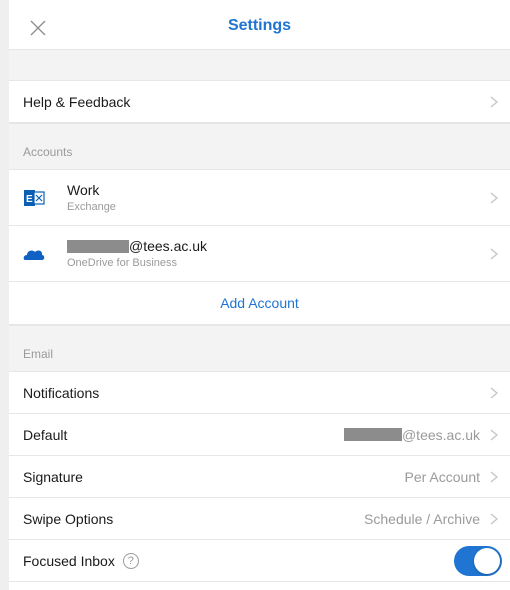 Image resolution: width=510 pixels, height=590 pixels. Describe the element at coordinates (68, 518) in the screenshot. I see `swipe-options-label: Swipe Options` at that location.